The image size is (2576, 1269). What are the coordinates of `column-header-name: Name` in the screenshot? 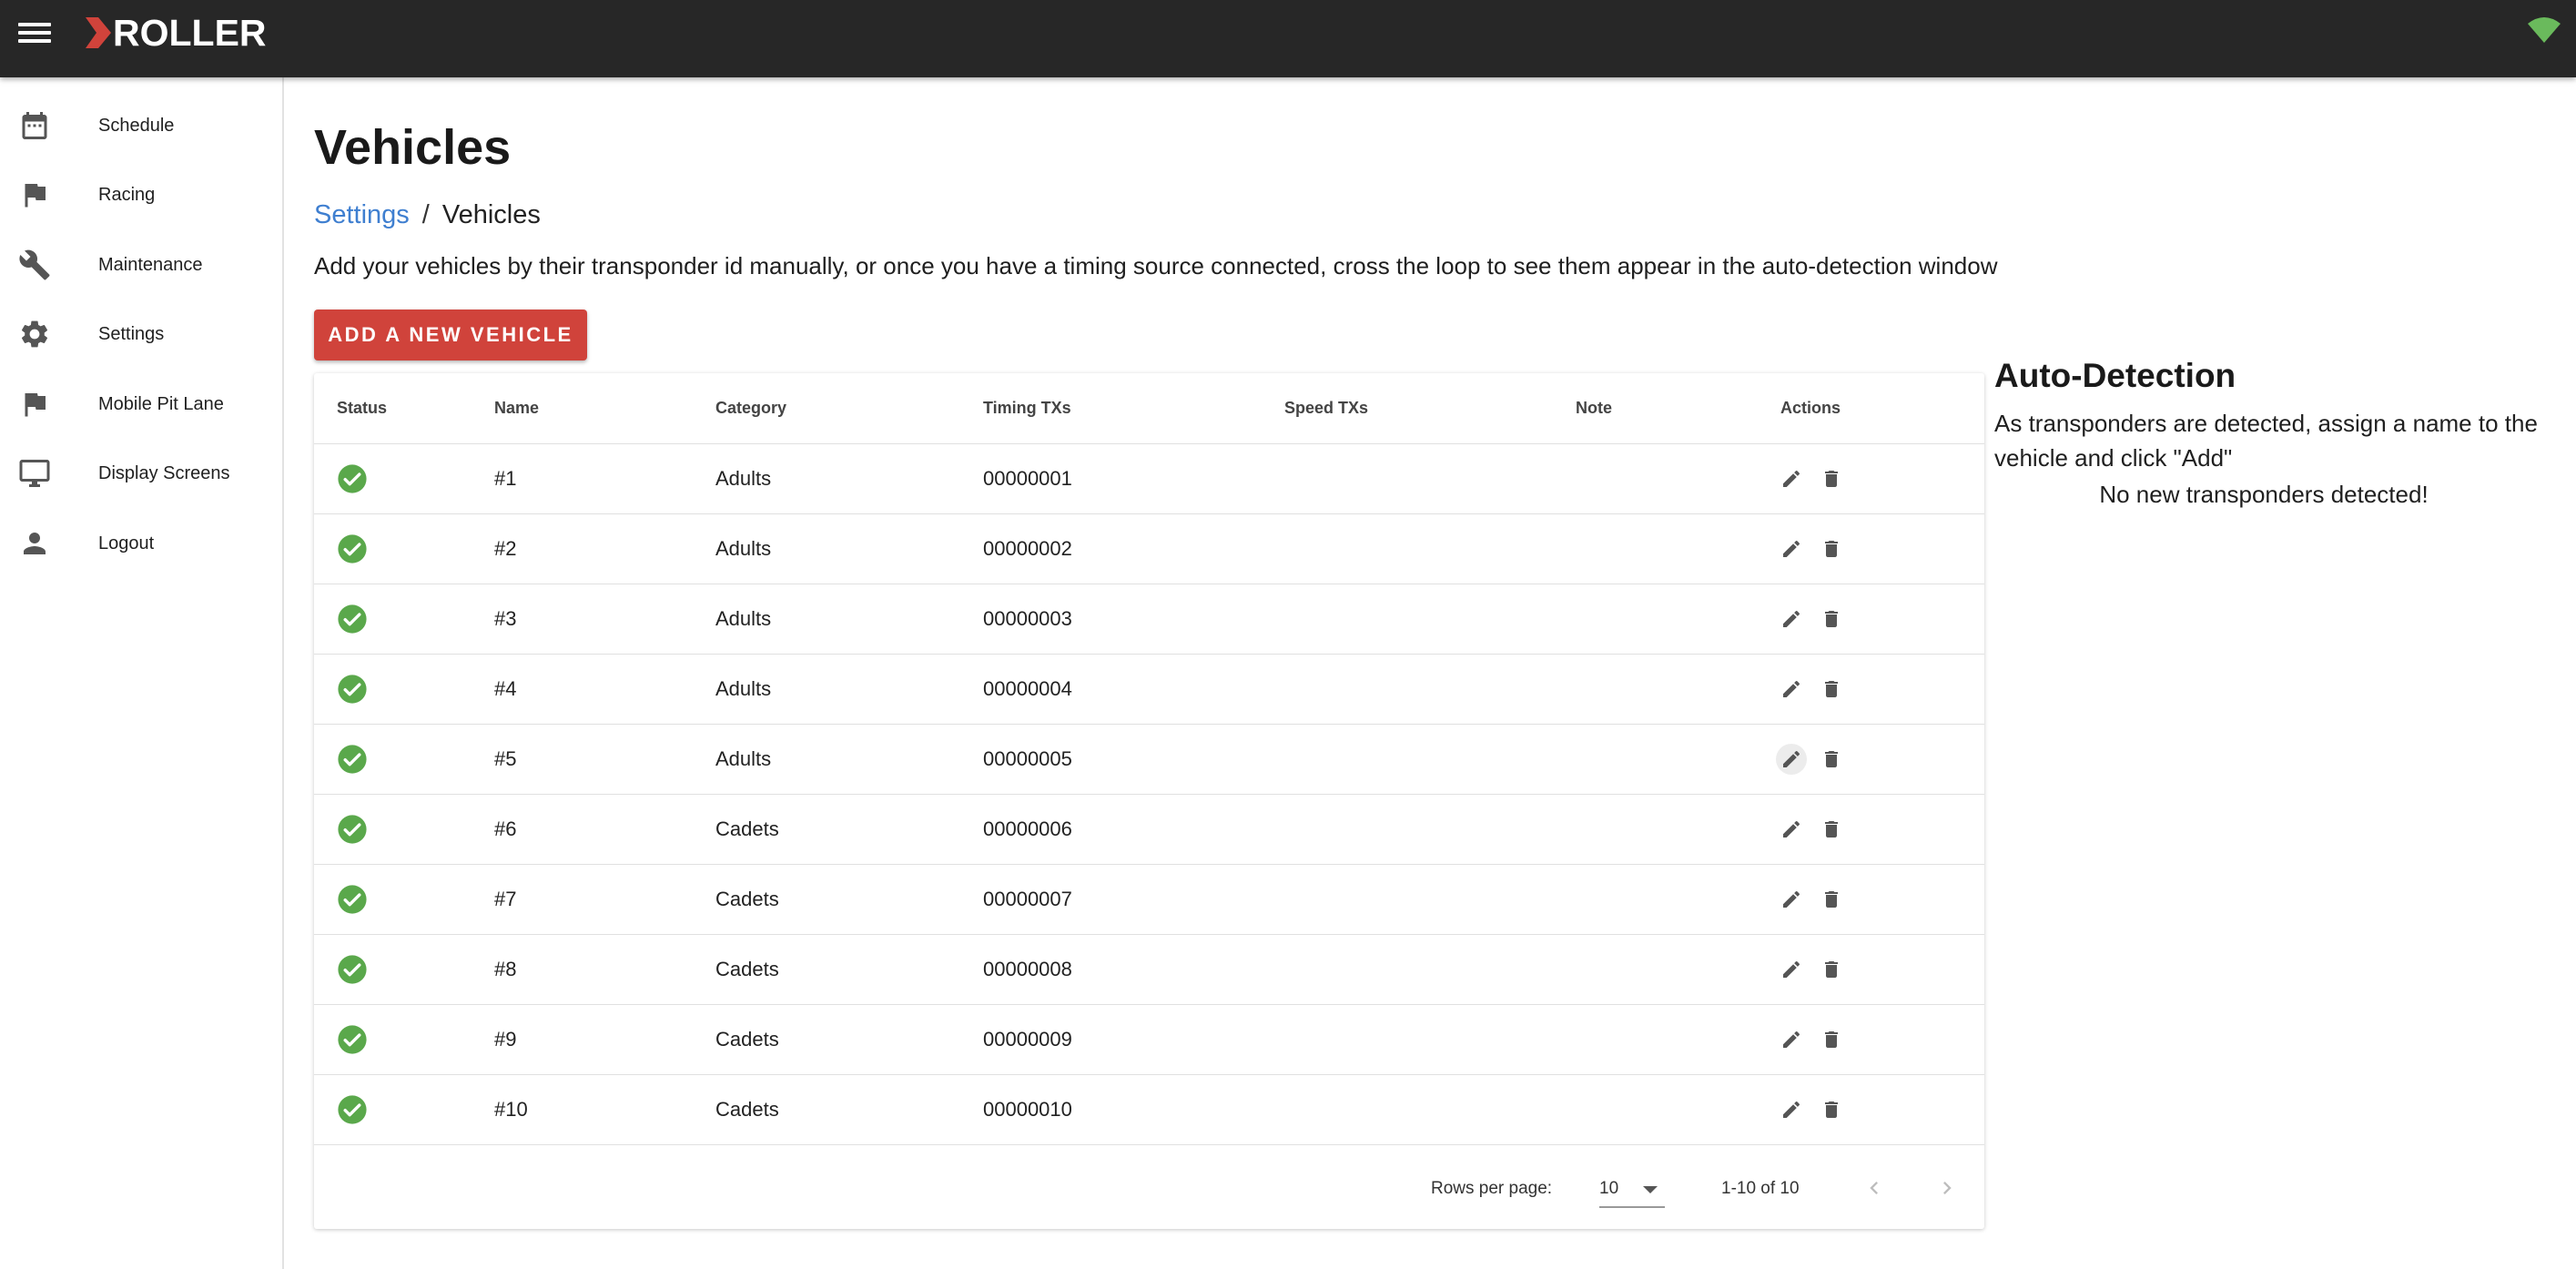 It's located at (604, 408).